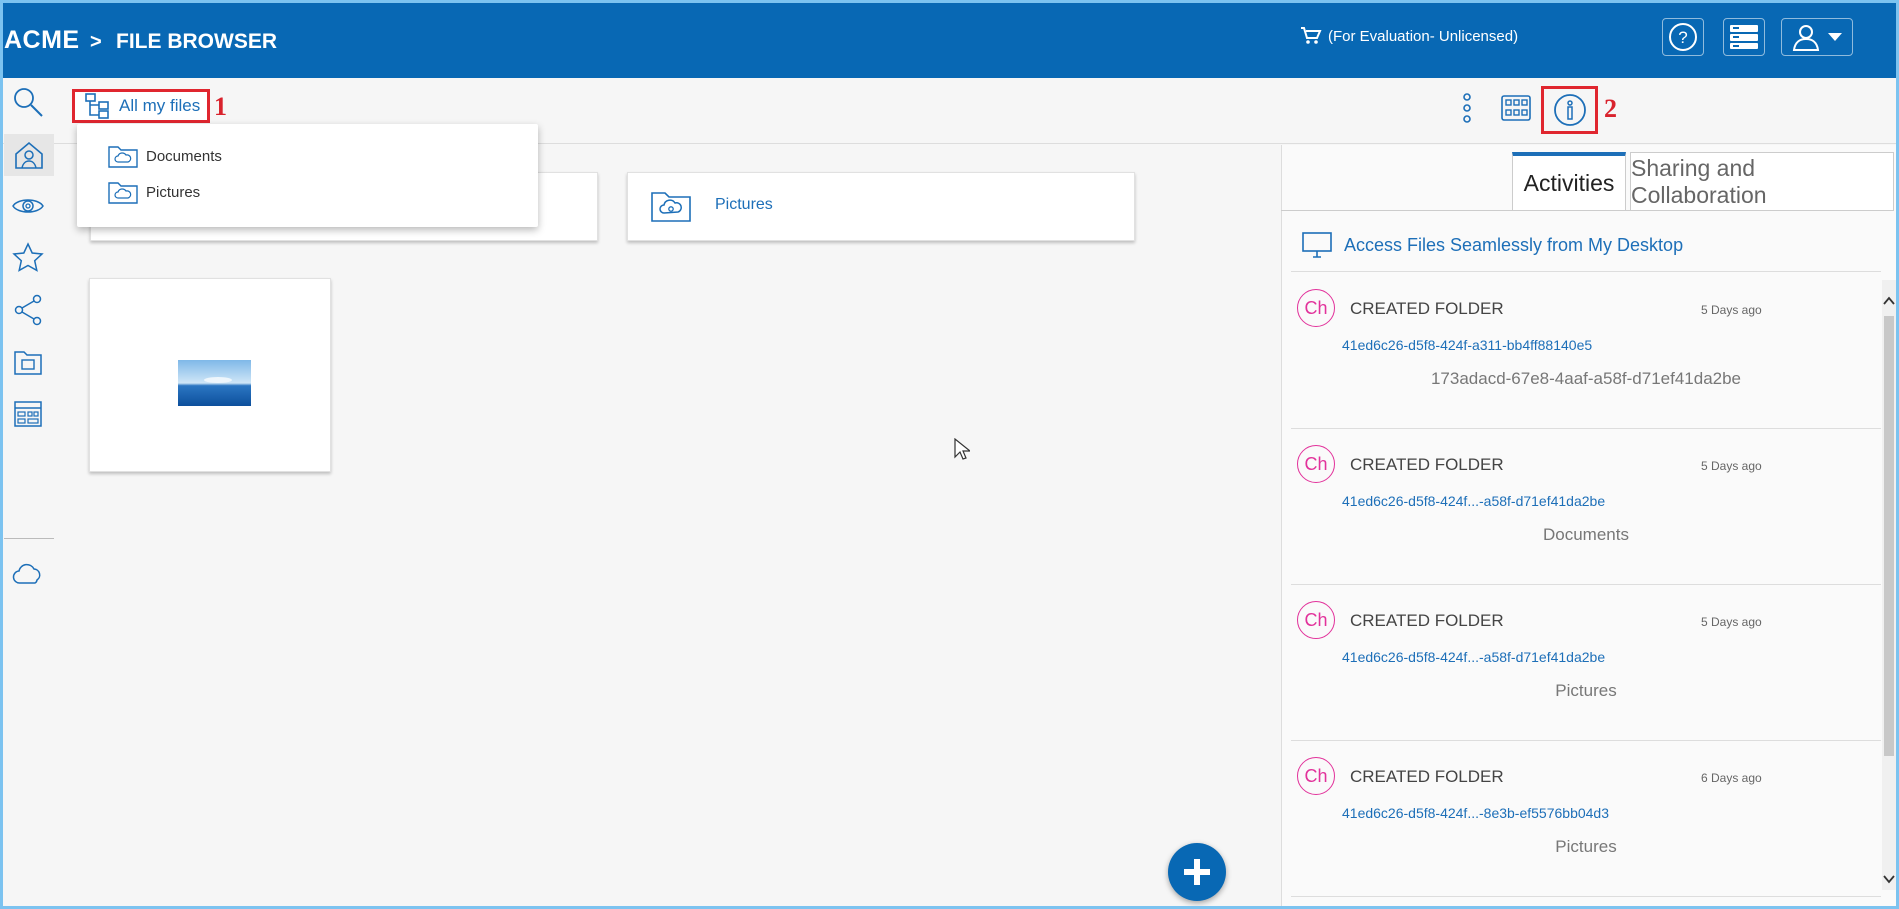  What do you see at coordinates (1311, 35) in the screenshot?
I see `cart-icon` at bounding box center [1311, 35].